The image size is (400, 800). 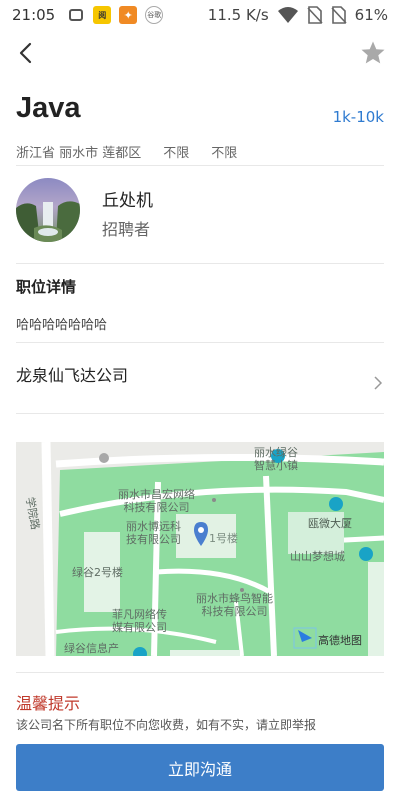 I want to click on map-label-road: 学院路, so click(x=32, y=513).